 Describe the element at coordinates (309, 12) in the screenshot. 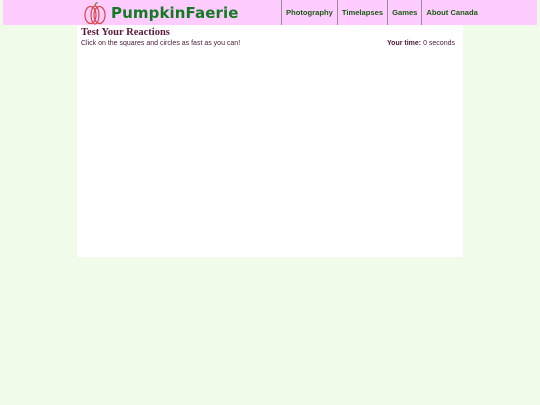

I see `nav-photography: Photography` at that location.